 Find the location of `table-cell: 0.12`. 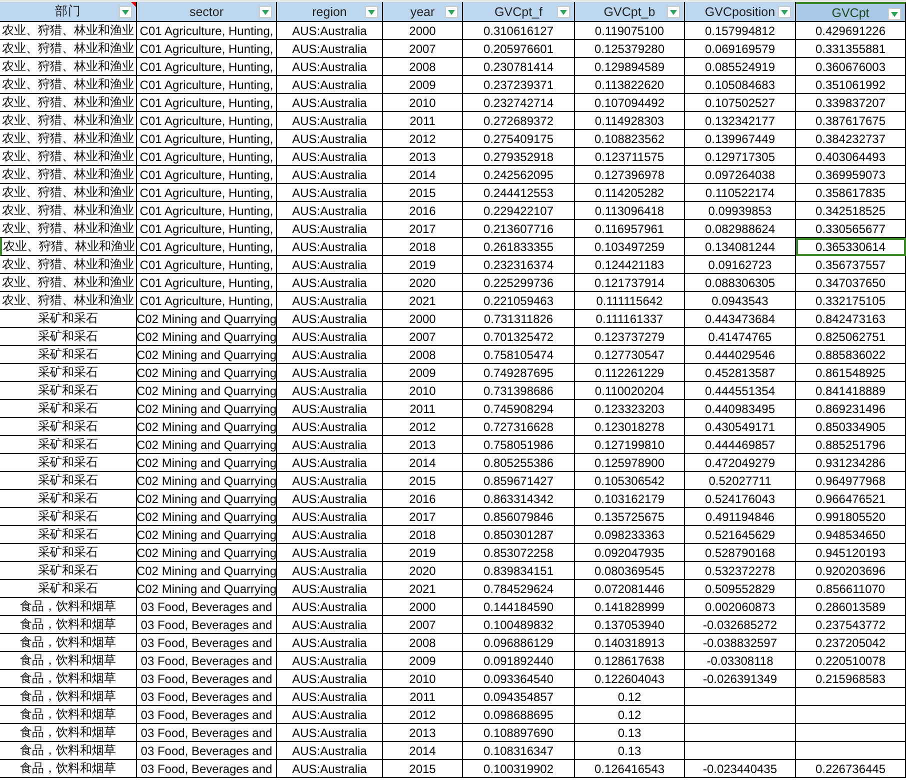

table-cell: 0.12 is located at coordinates (630, 715).